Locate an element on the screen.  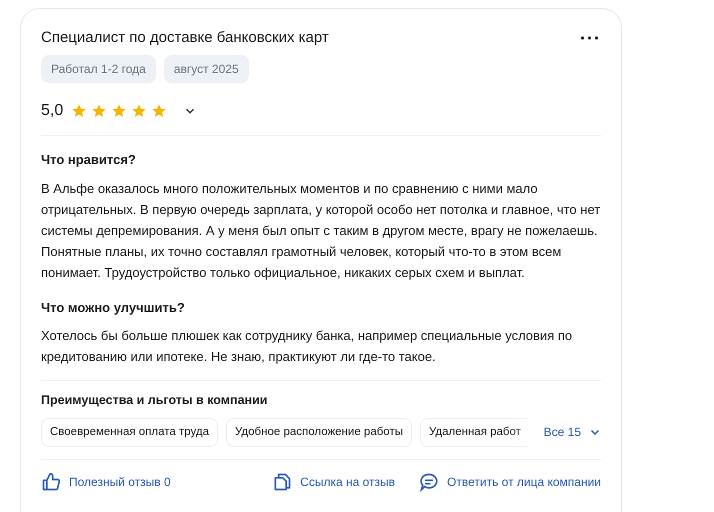
show-all-button: Все 15 is located at coordinates (572, 432).